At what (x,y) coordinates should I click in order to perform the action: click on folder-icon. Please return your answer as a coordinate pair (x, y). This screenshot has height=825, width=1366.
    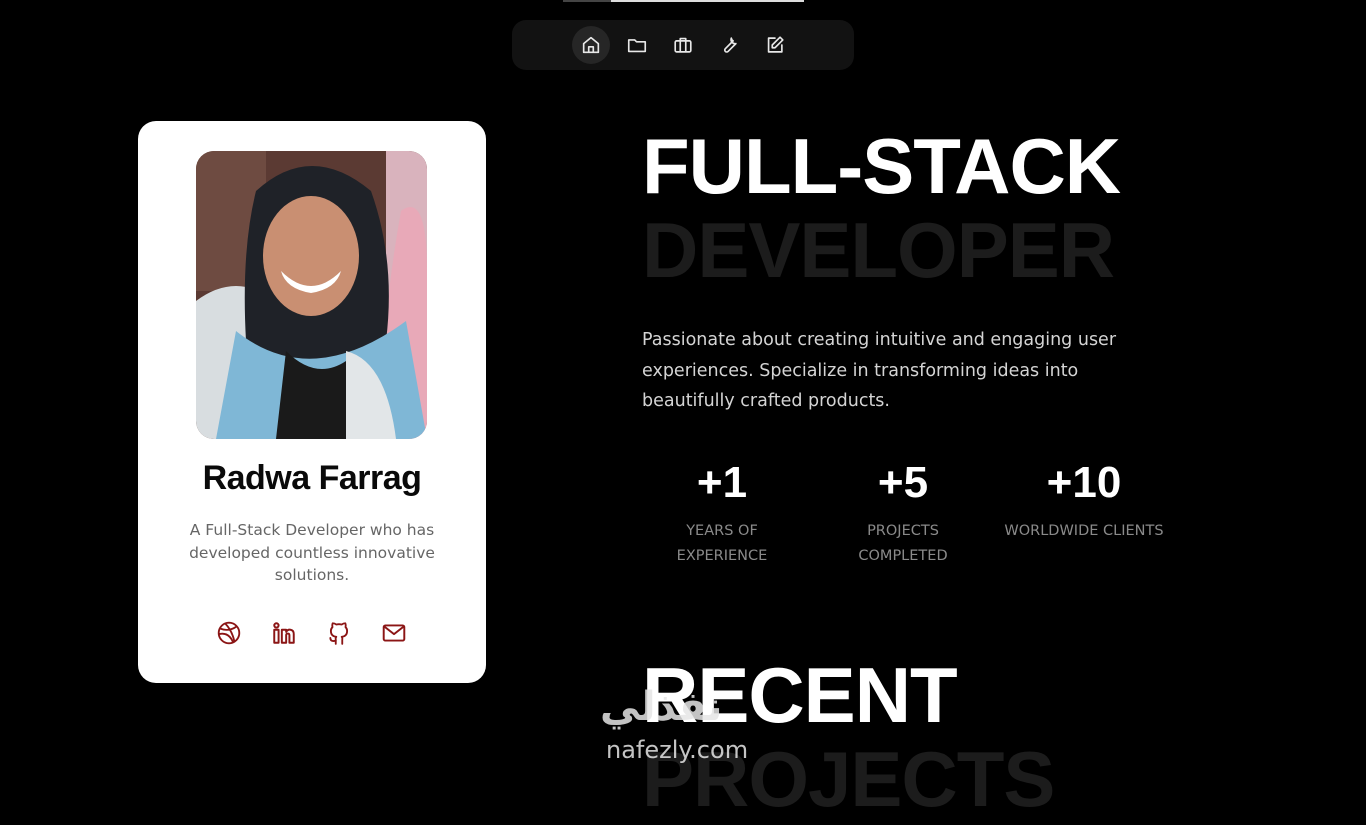
    Looking at the image, I should click on (637, 46).